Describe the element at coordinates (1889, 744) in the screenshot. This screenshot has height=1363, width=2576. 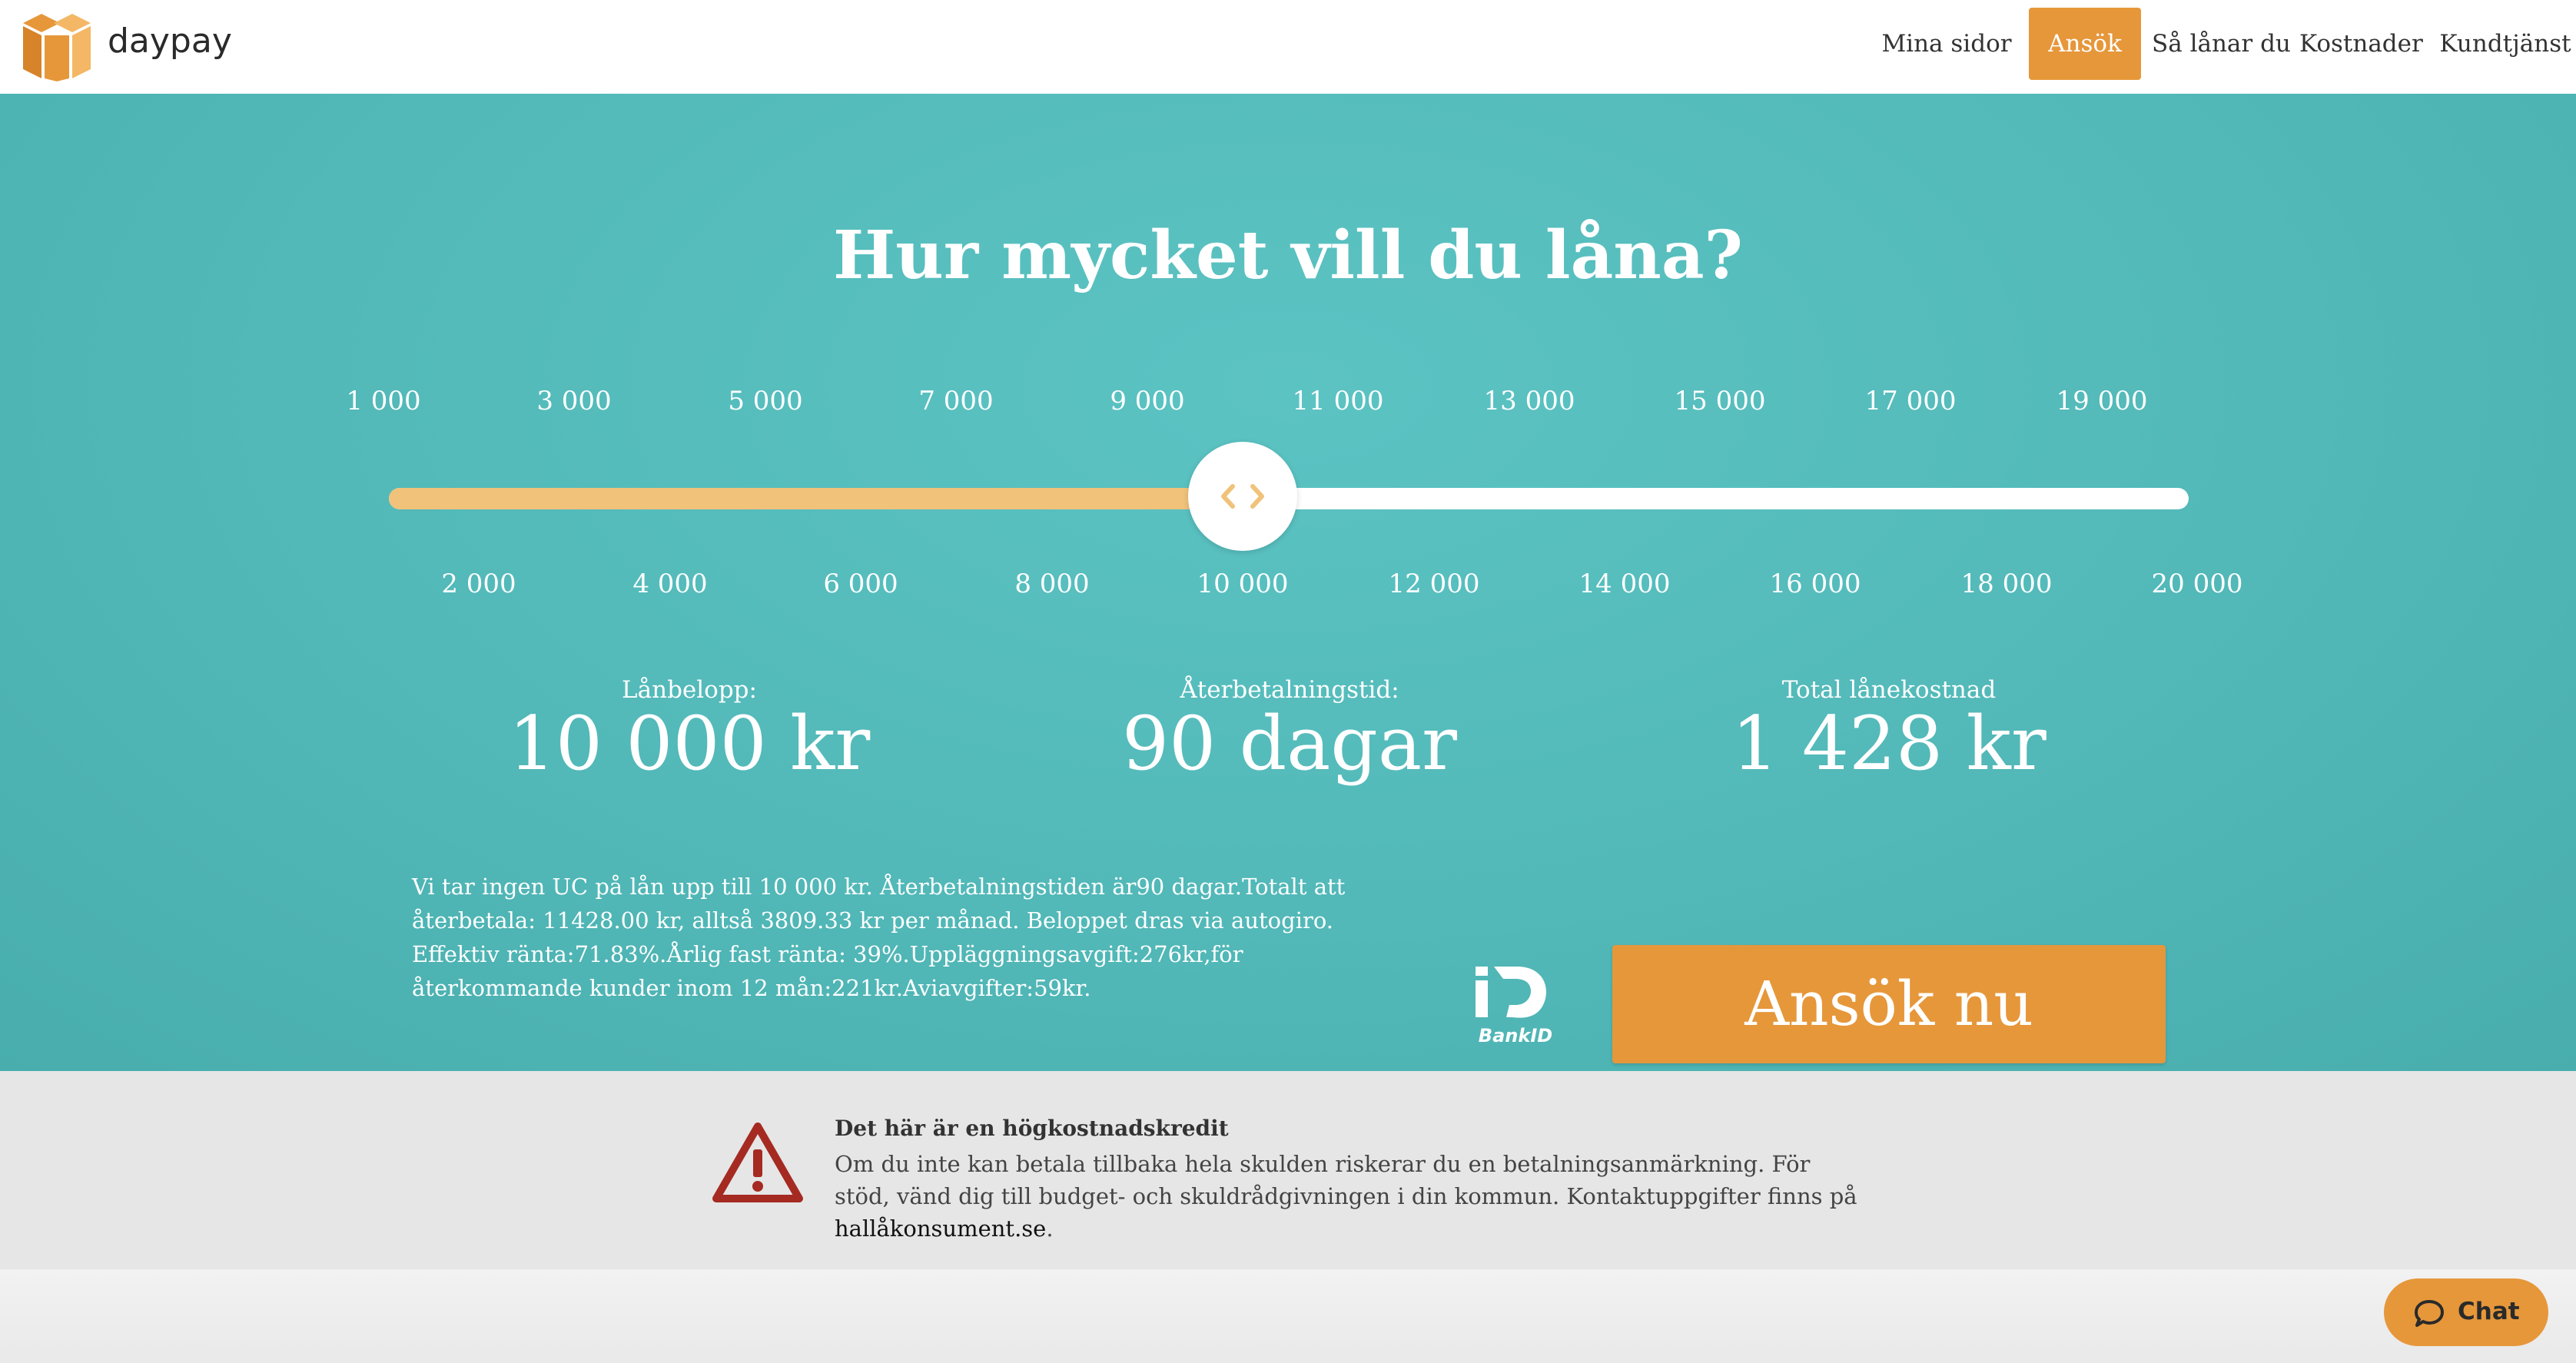
I see `total-cost-value: 1 428 kr` at that location.